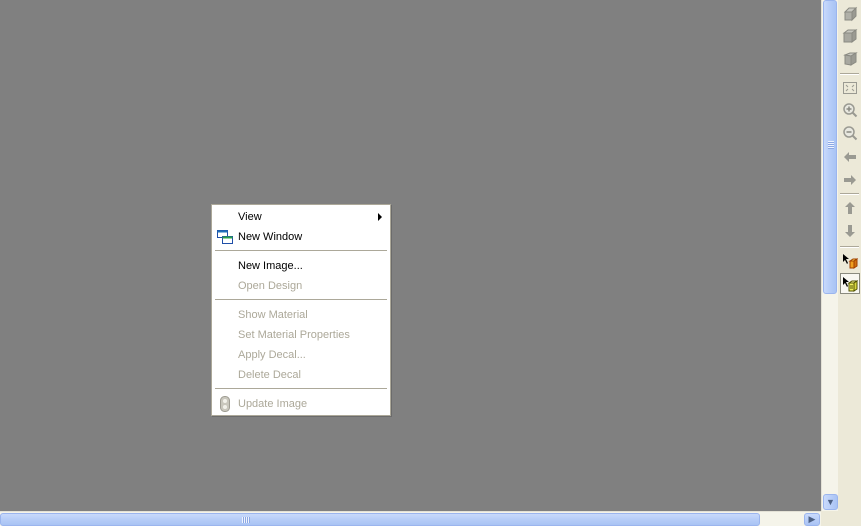 The height and width of the screenshot is (526, 861). I want to click on menu-item-new-window: New Window, so click(301, 237).